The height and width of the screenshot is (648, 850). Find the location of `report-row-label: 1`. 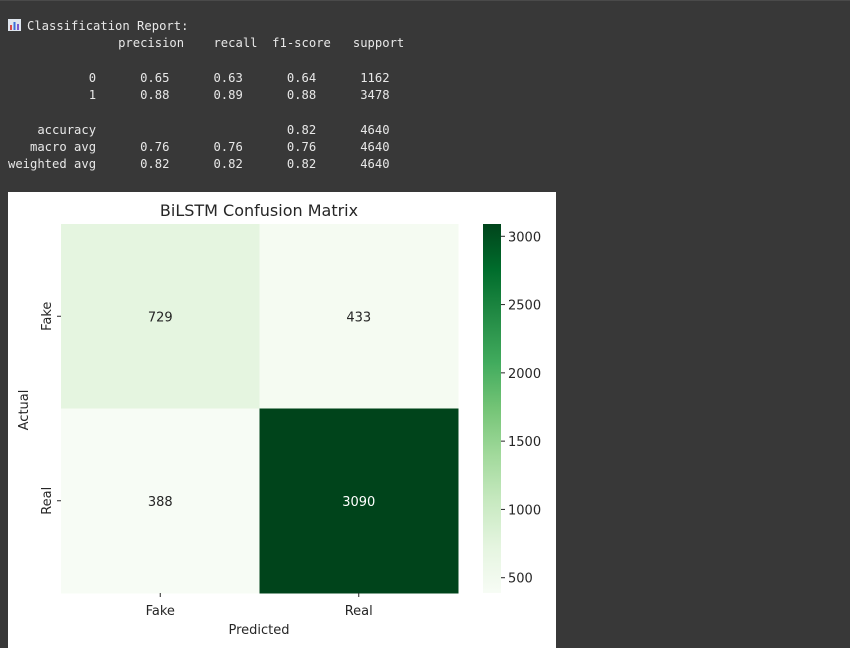

report-row-label: 1 is located at coordinates (52, 95).